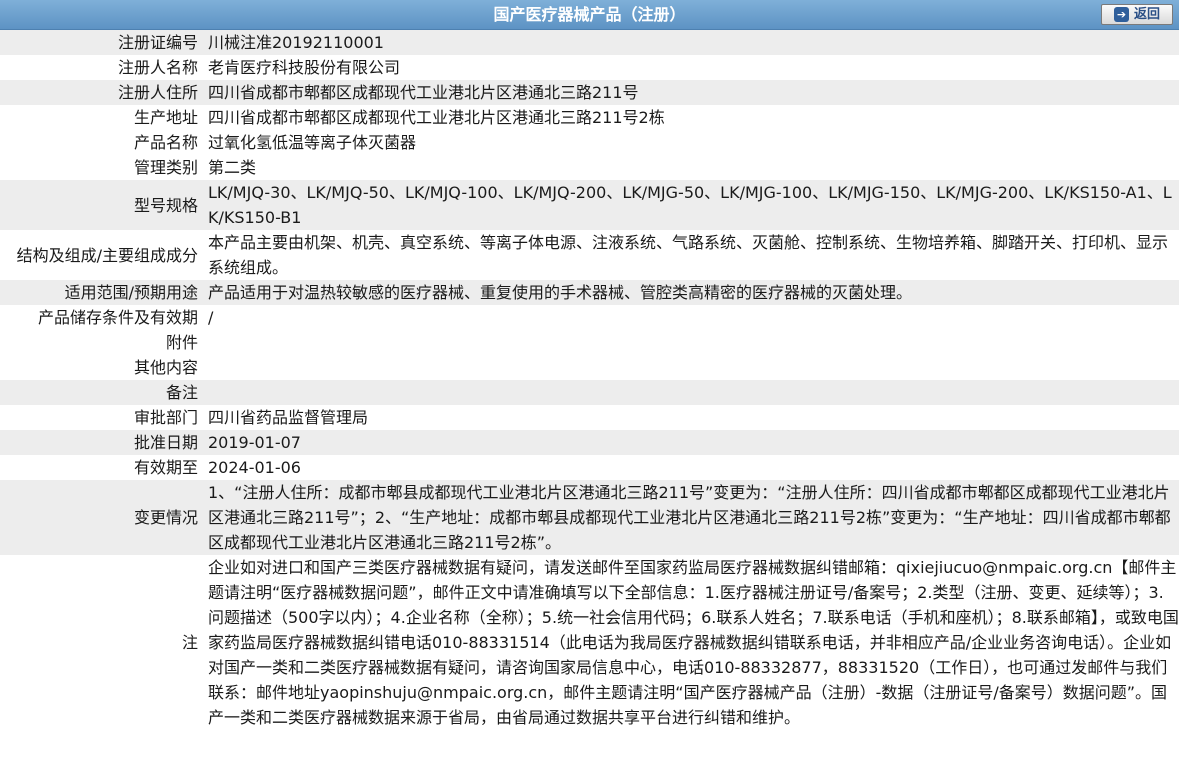  Describe the element at coordinates (101, 392) in the screenshot. I see `field-label: 备注` at that location.